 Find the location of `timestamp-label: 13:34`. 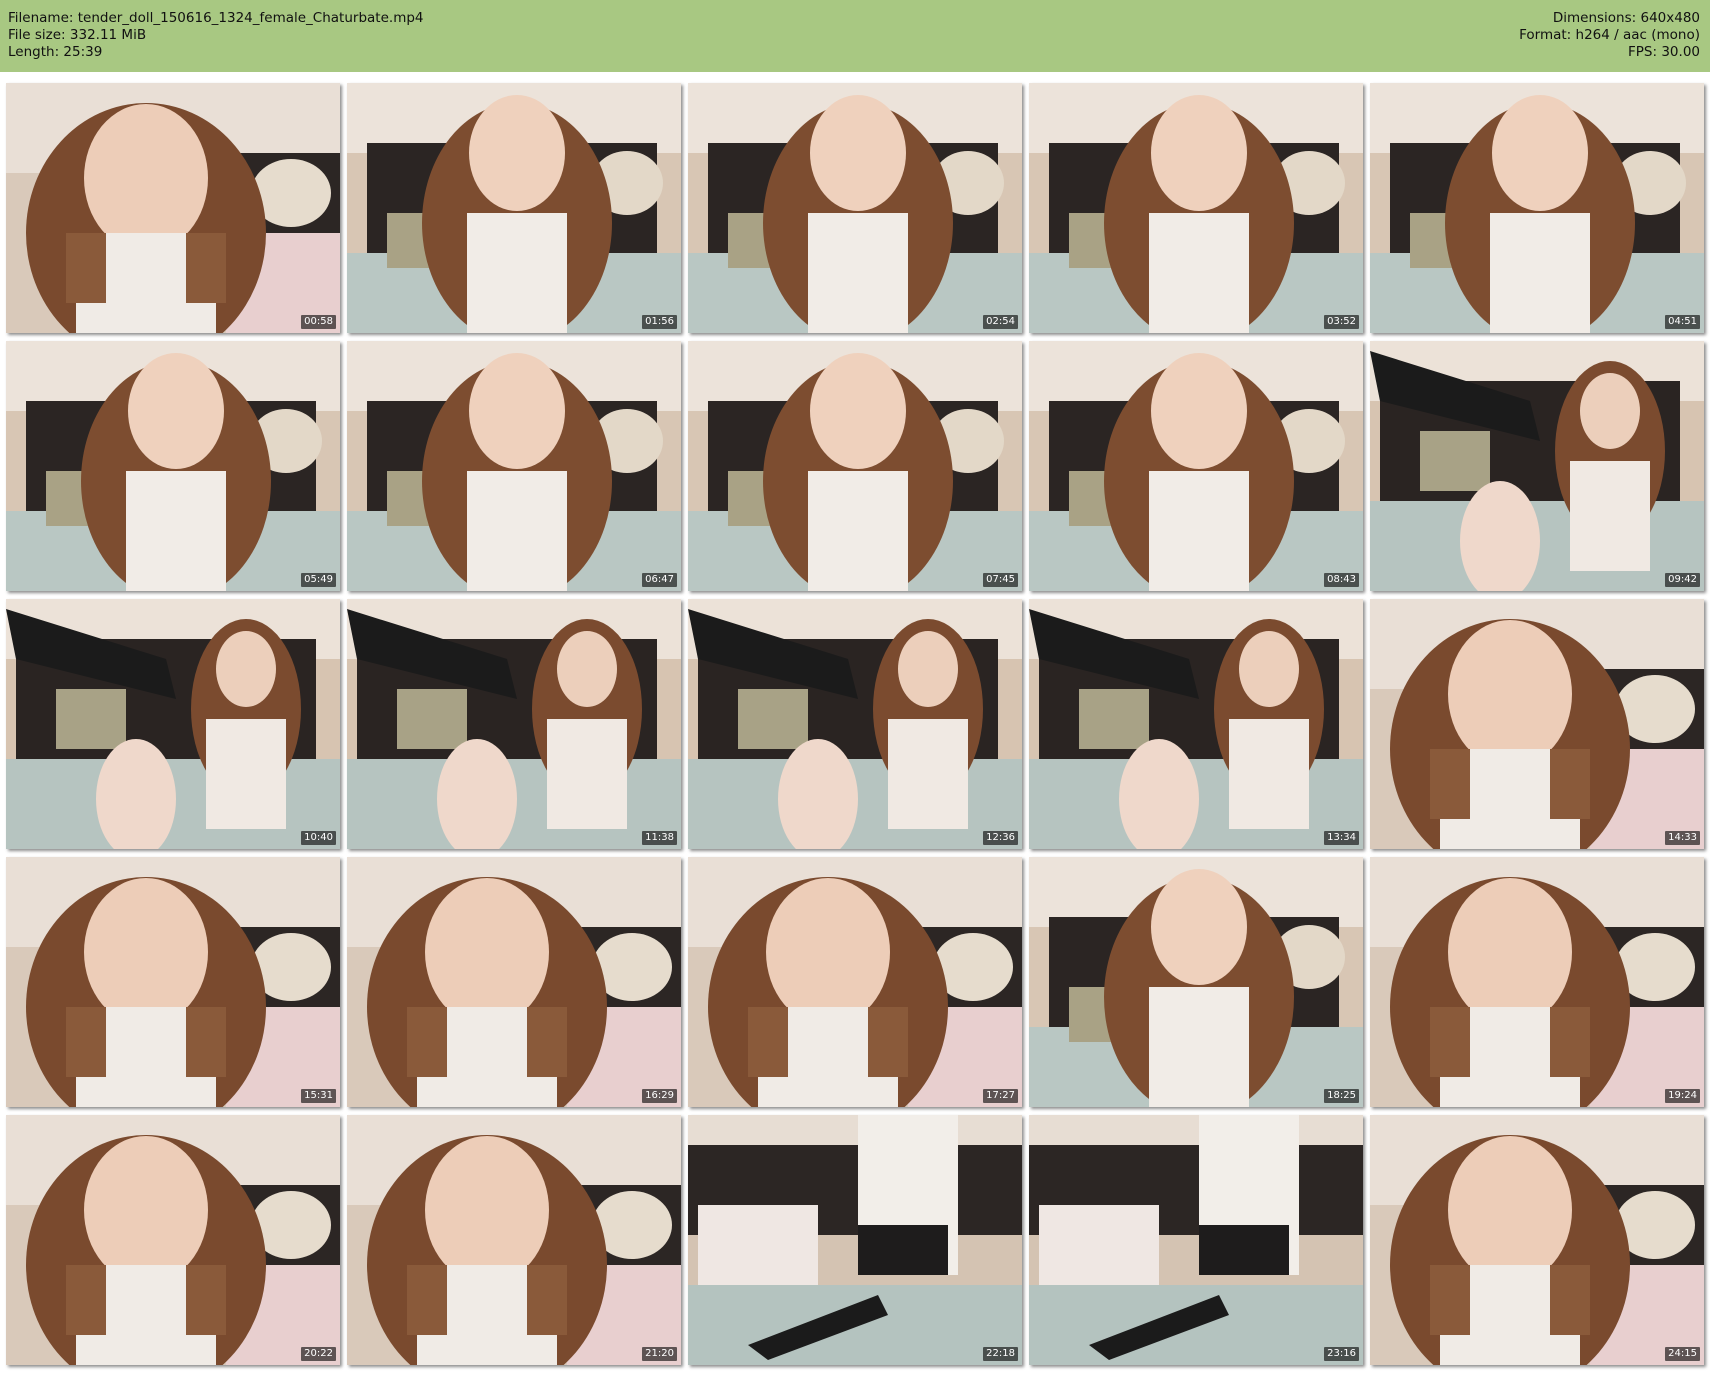

timestamp-label: 13:34 is located at coordinates (1341, 838).